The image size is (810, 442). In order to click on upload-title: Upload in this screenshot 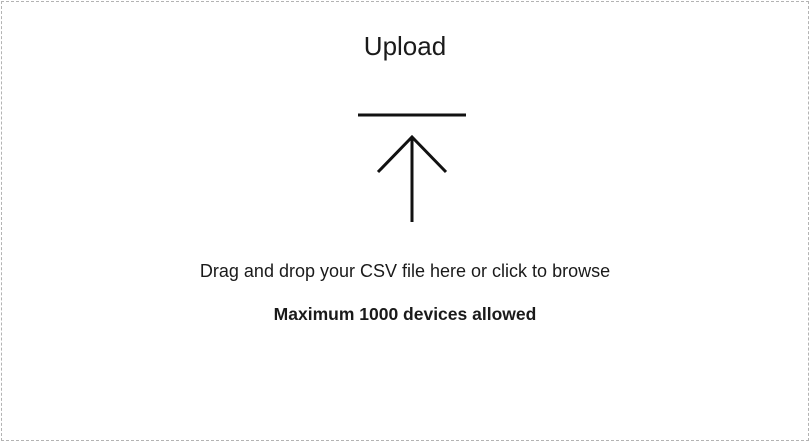, I will do `click(405, 46)`.